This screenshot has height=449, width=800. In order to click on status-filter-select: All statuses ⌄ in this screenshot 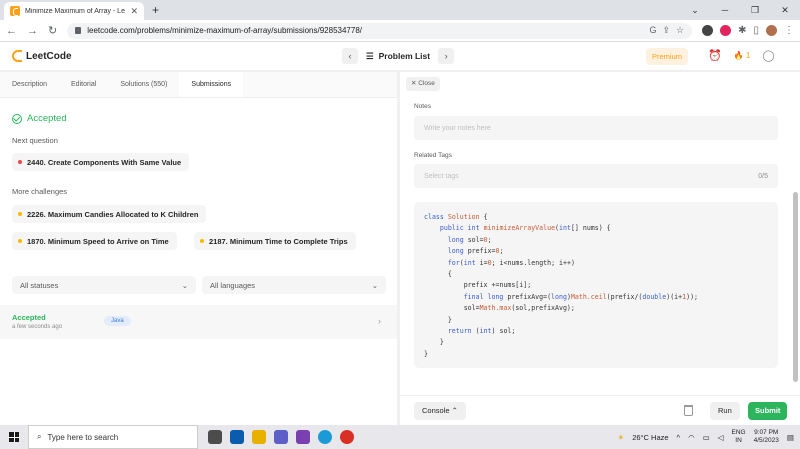, I will do `click(104, 285)`.